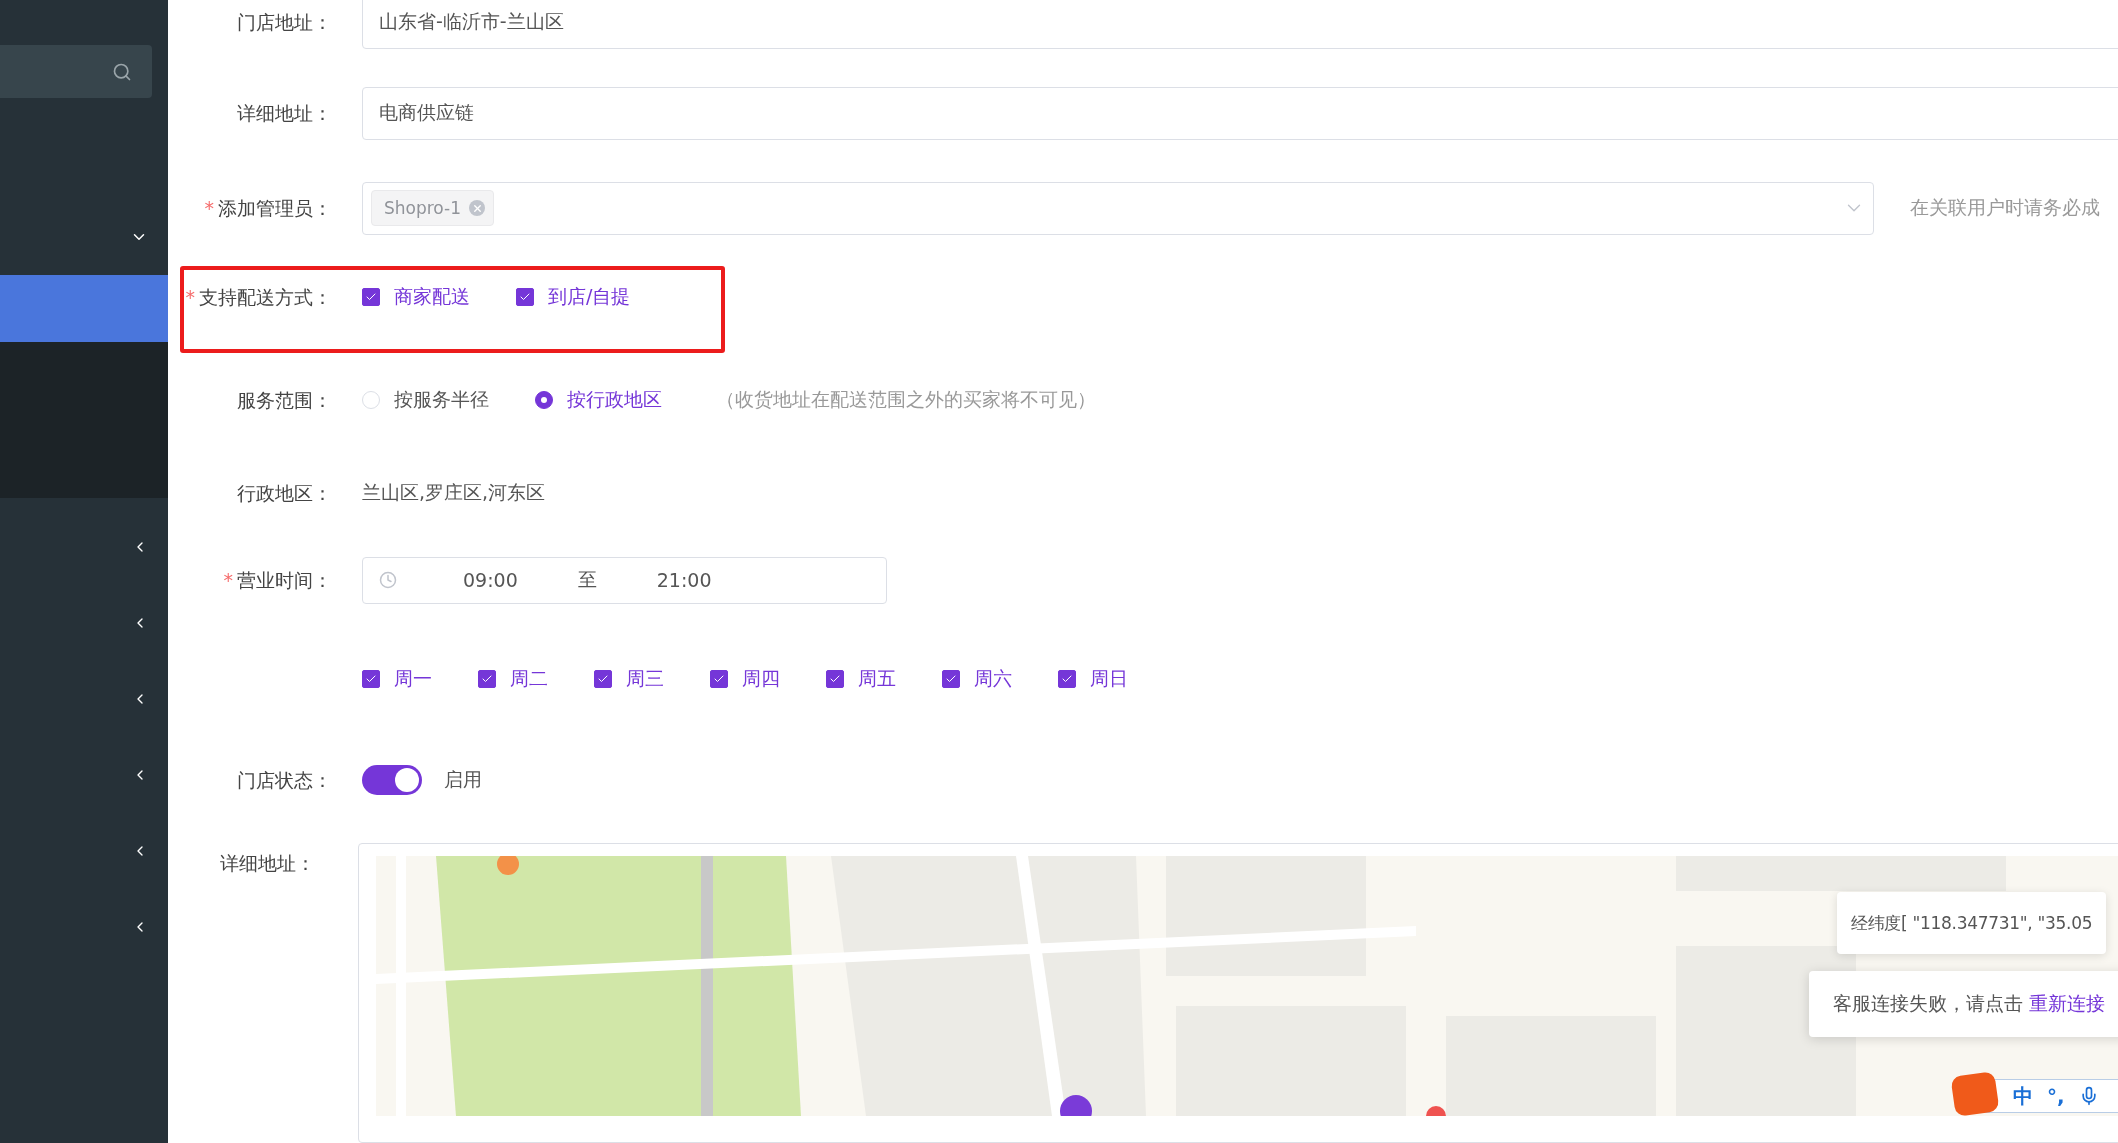 The height and width of the screenshot is (1143, 2118). I want to click on field-label: 行政地区：, so click(284, 493).